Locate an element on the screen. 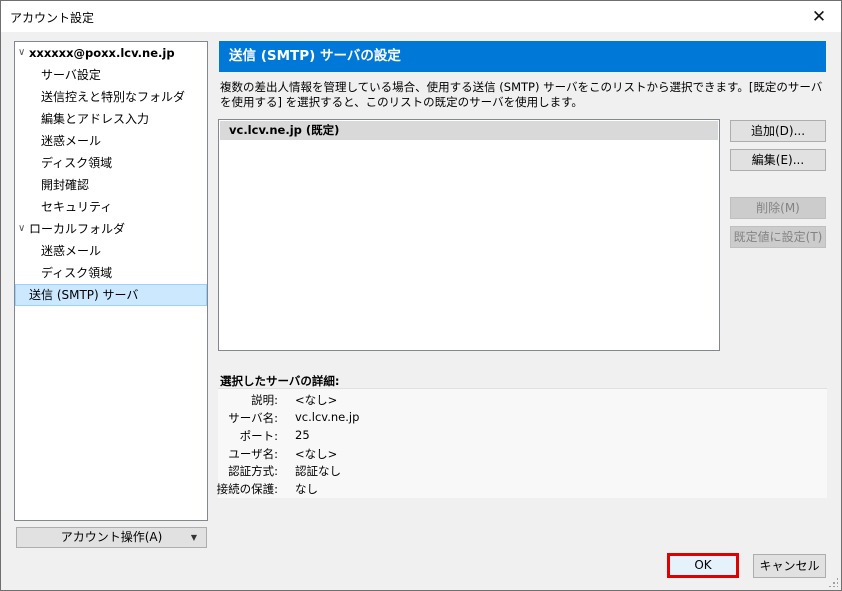  cancel-button: キャンセル is located at coordinates (789, 566).